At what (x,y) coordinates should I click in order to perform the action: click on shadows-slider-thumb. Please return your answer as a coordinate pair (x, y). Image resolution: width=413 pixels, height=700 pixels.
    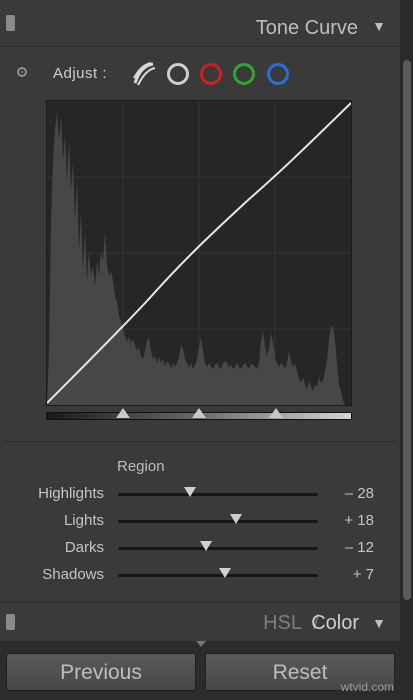
    Looking at the image, I should click on (225, 573).